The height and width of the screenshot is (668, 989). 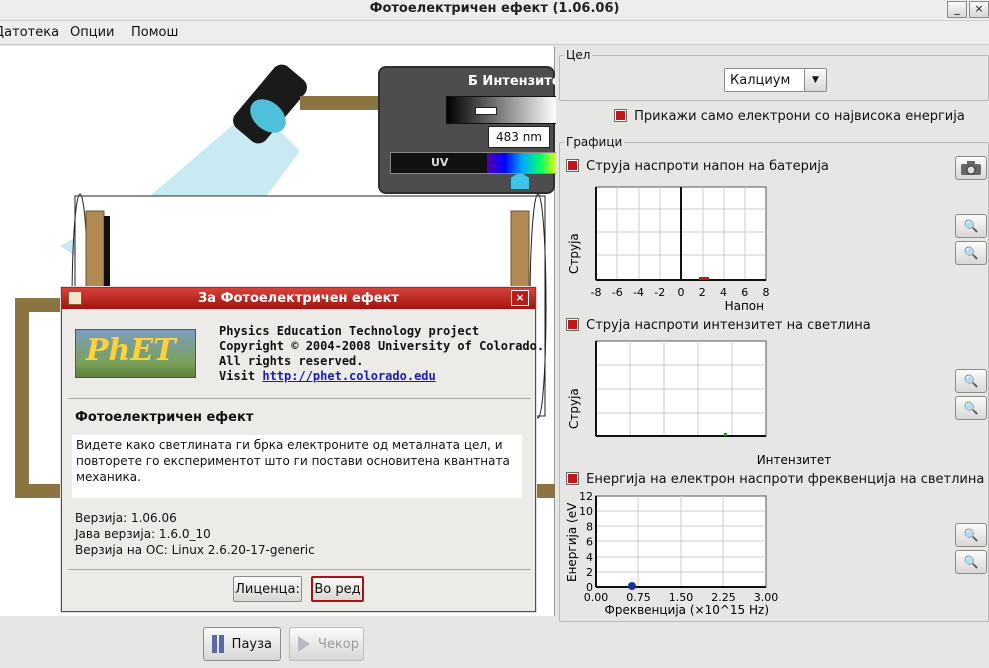 I want to click on close-window-button: ×, so click(x=979, y=9).